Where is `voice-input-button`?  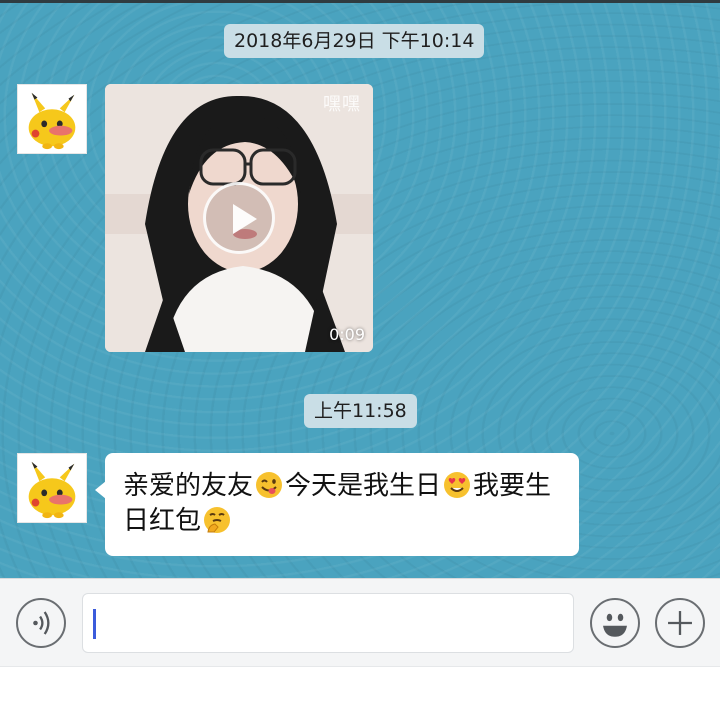 voice-input-button is located at coordinates (41, 623).